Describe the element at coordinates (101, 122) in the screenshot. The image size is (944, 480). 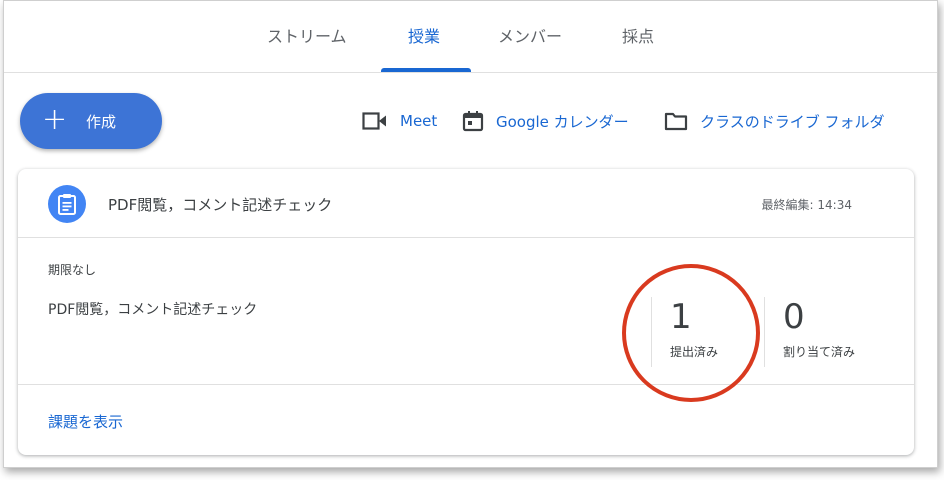
I see `create-button-label: 作成` at that location.